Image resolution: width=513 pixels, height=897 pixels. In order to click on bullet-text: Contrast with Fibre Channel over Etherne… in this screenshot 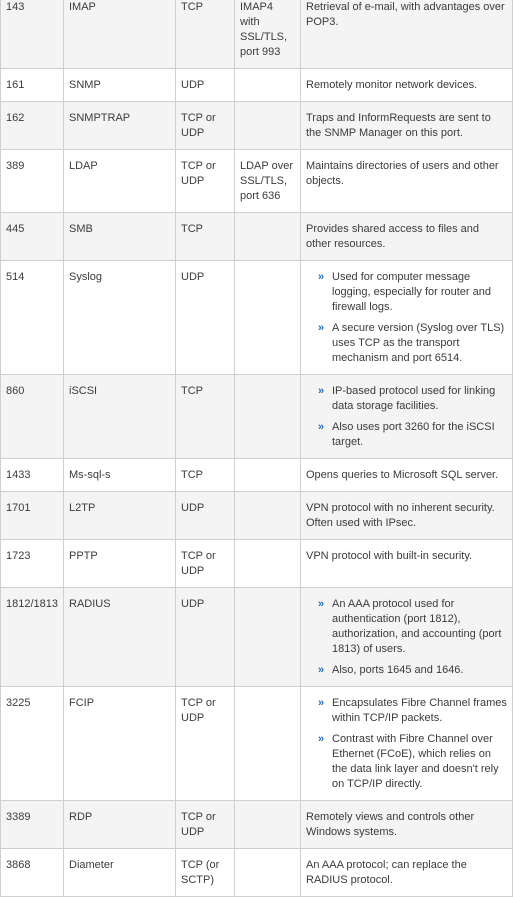, I will do `click(415, 761)`.